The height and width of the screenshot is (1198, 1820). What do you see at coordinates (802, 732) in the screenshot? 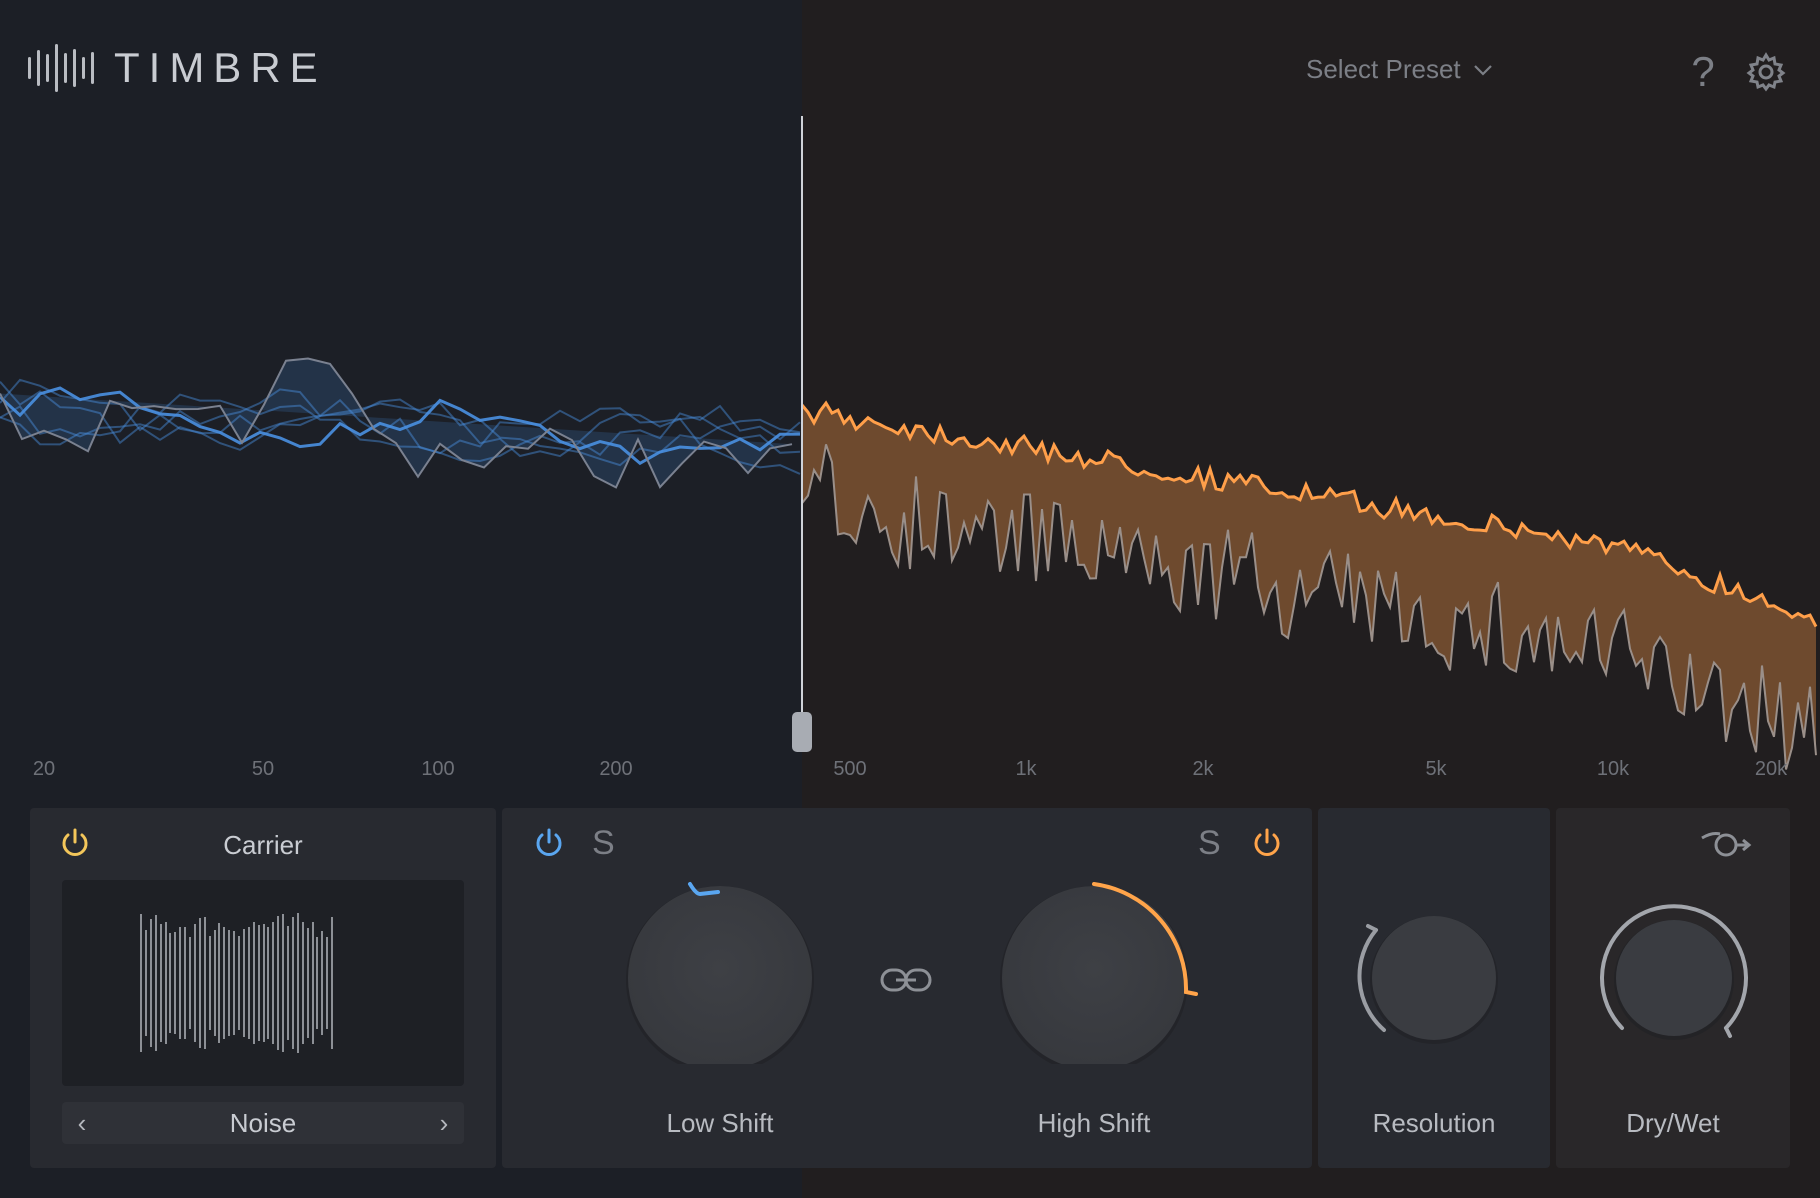
I see `crossover-handle` at bounding box center [802, 732].